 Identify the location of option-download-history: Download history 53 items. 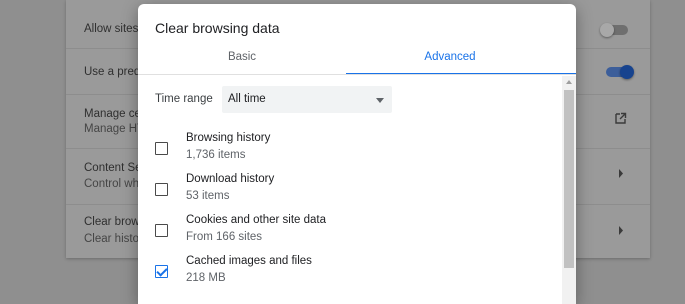
(348, 193).